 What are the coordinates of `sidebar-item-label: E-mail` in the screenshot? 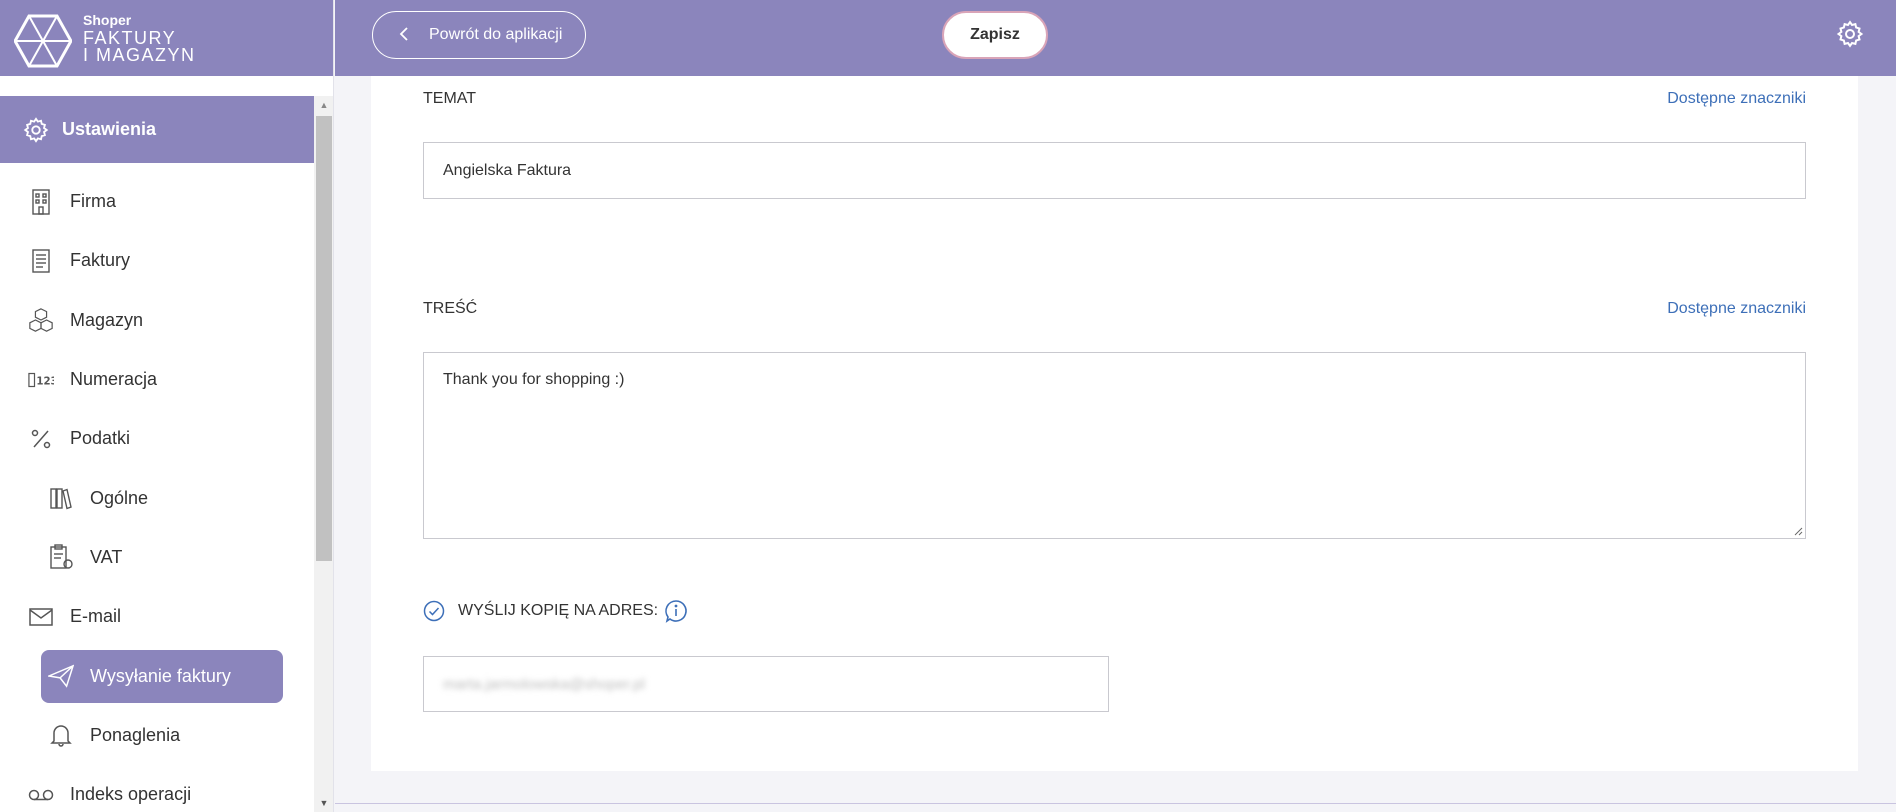 It's located at (96, 616).